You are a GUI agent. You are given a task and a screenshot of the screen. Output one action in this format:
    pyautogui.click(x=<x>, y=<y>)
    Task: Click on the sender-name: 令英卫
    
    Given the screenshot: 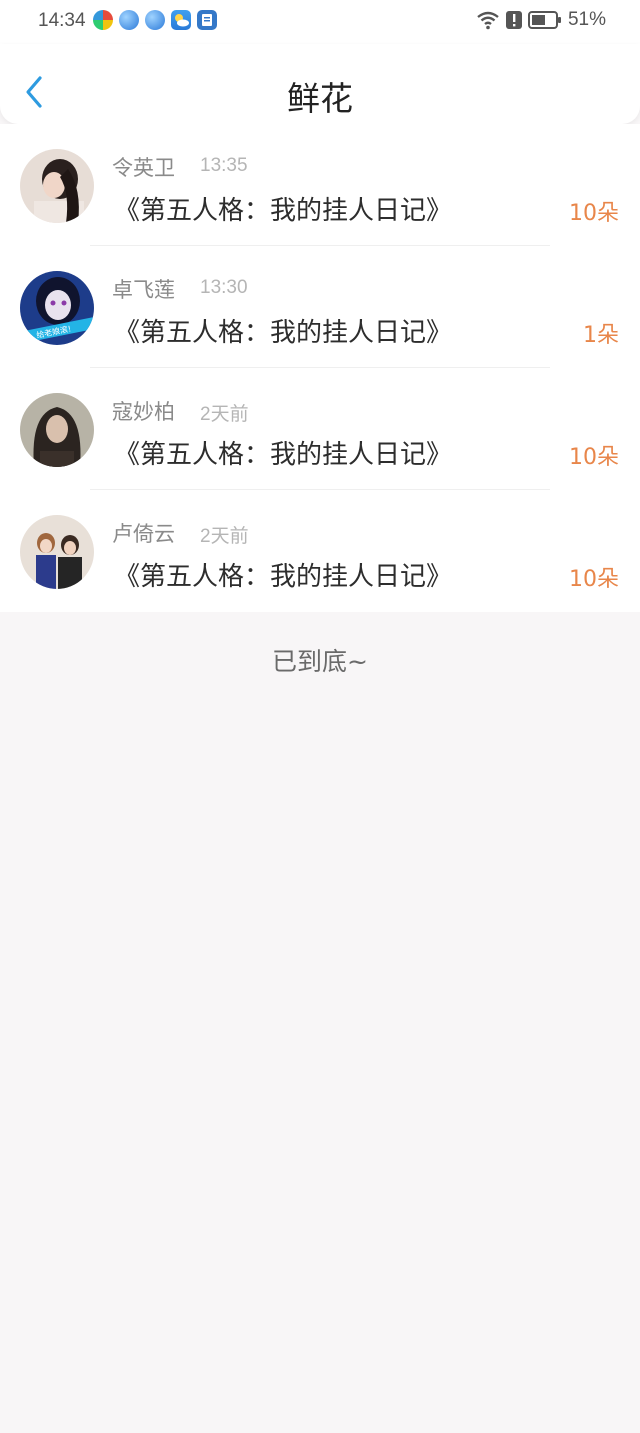 What is the action you would take?
    pyautogui.click(x=143, y=168)
    